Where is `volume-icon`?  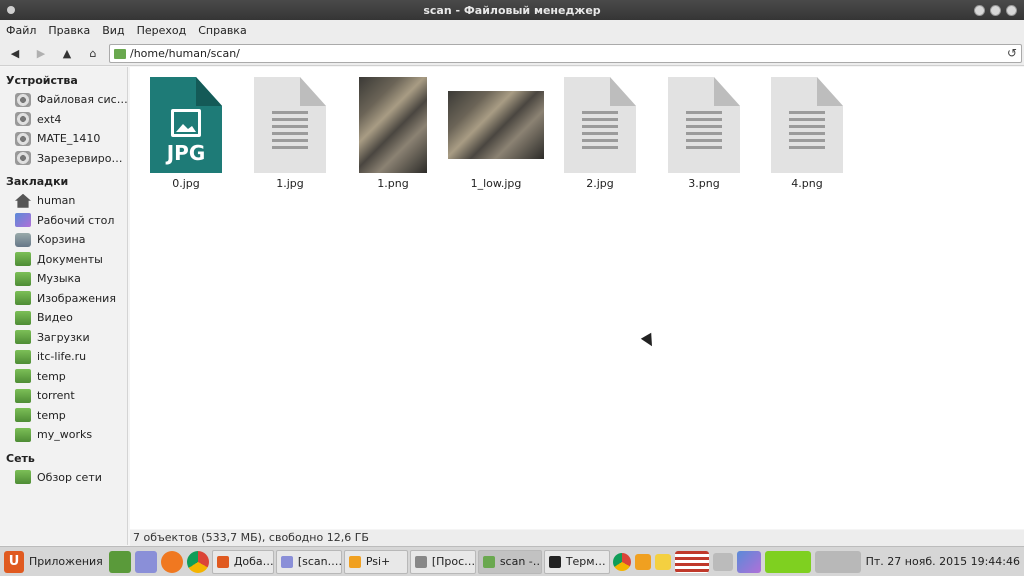 volume-icon is located at coordinates (722, 561).